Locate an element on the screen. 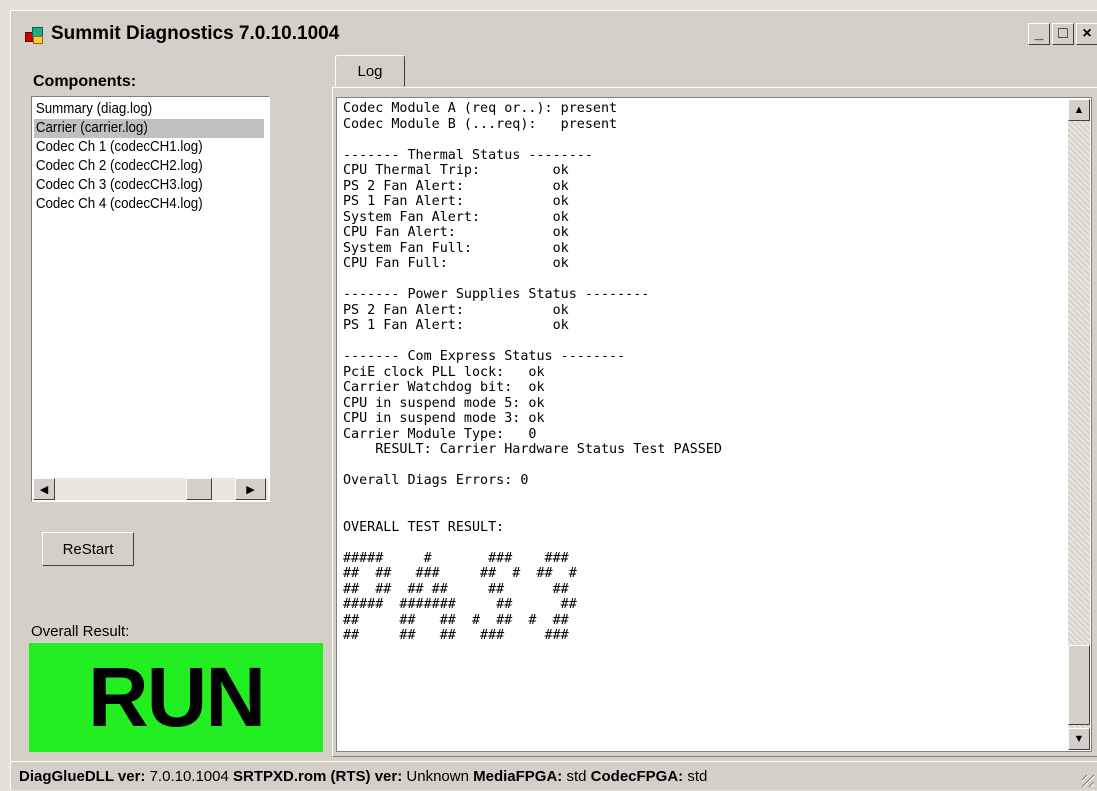 The image size is (1097, 791). title-bar: Summit Diagnostics 7.0.10.1004 _ □ × is located at coordinates (554, 33).